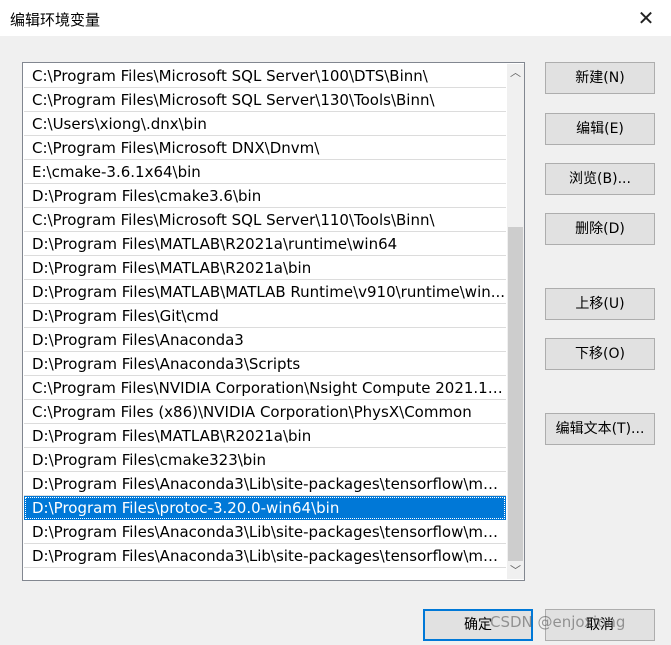 The width and height of the screenshot is (671, 645). I want to click on move-up-button: 上移(U), so click(600, 304).